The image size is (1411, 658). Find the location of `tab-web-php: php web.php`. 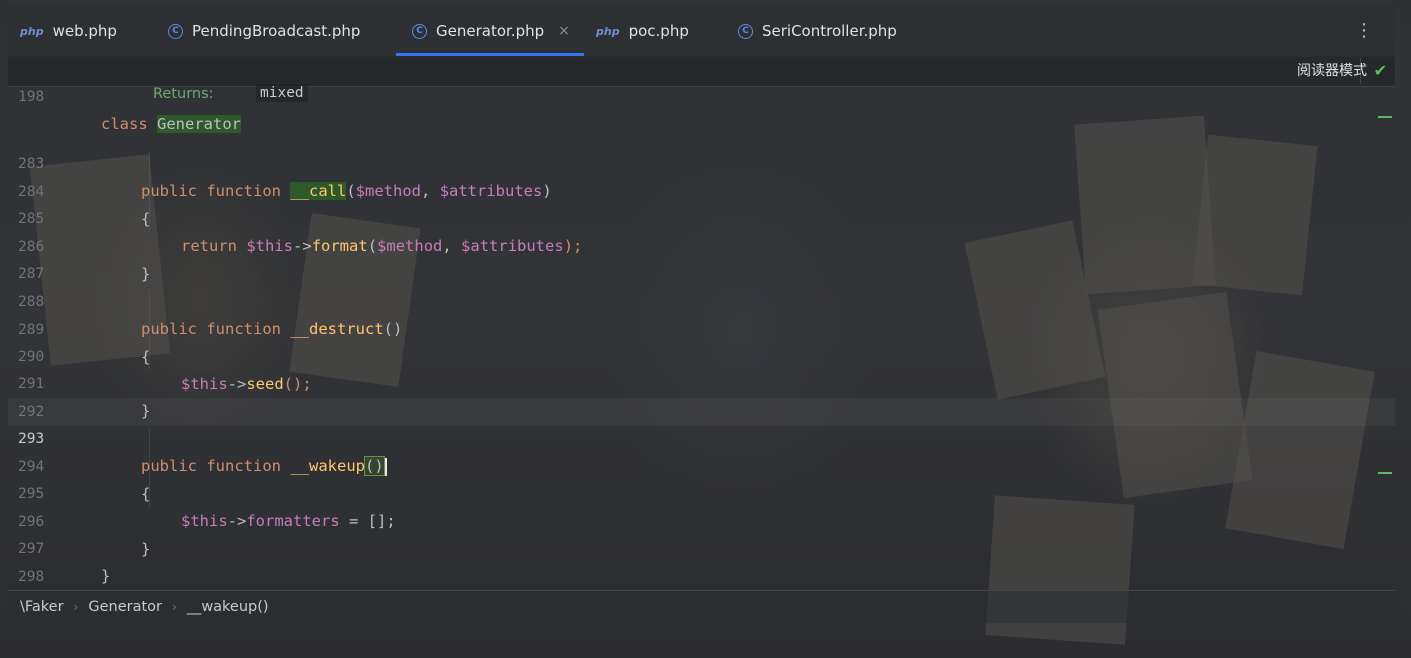

tab-web-php: php web.php is located at coordinates (68, 31).